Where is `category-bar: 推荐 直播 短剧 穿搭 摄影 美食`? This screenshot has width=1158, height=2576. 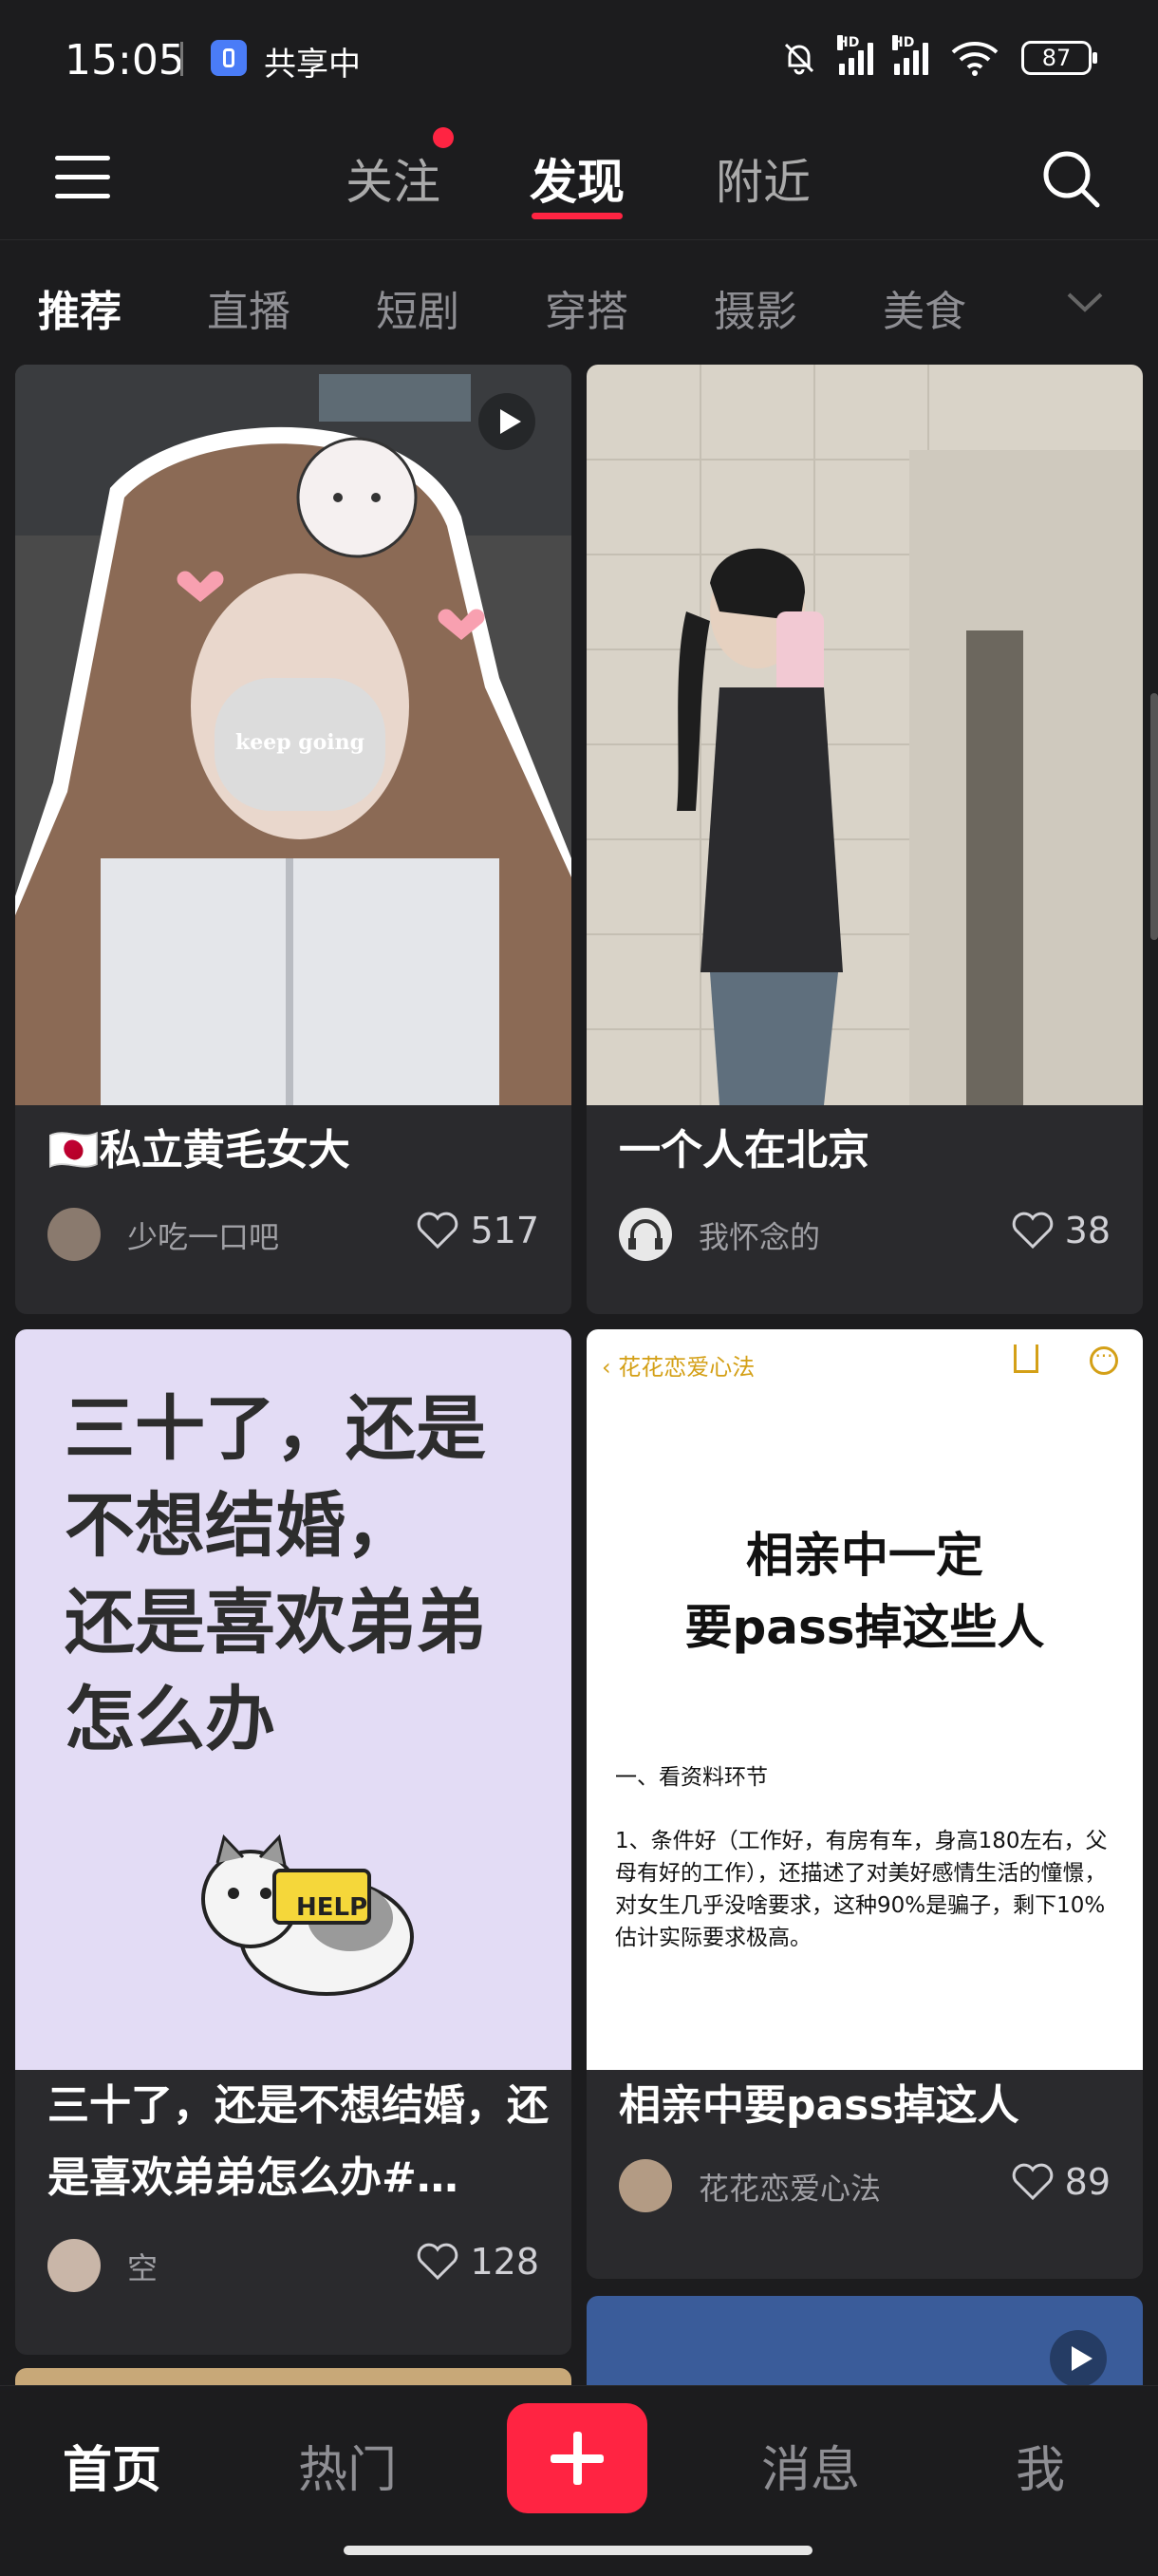 category-bar: 推荐 直播 短剧 穿搭 摄影 美食 is located at coordinates (579, 301).